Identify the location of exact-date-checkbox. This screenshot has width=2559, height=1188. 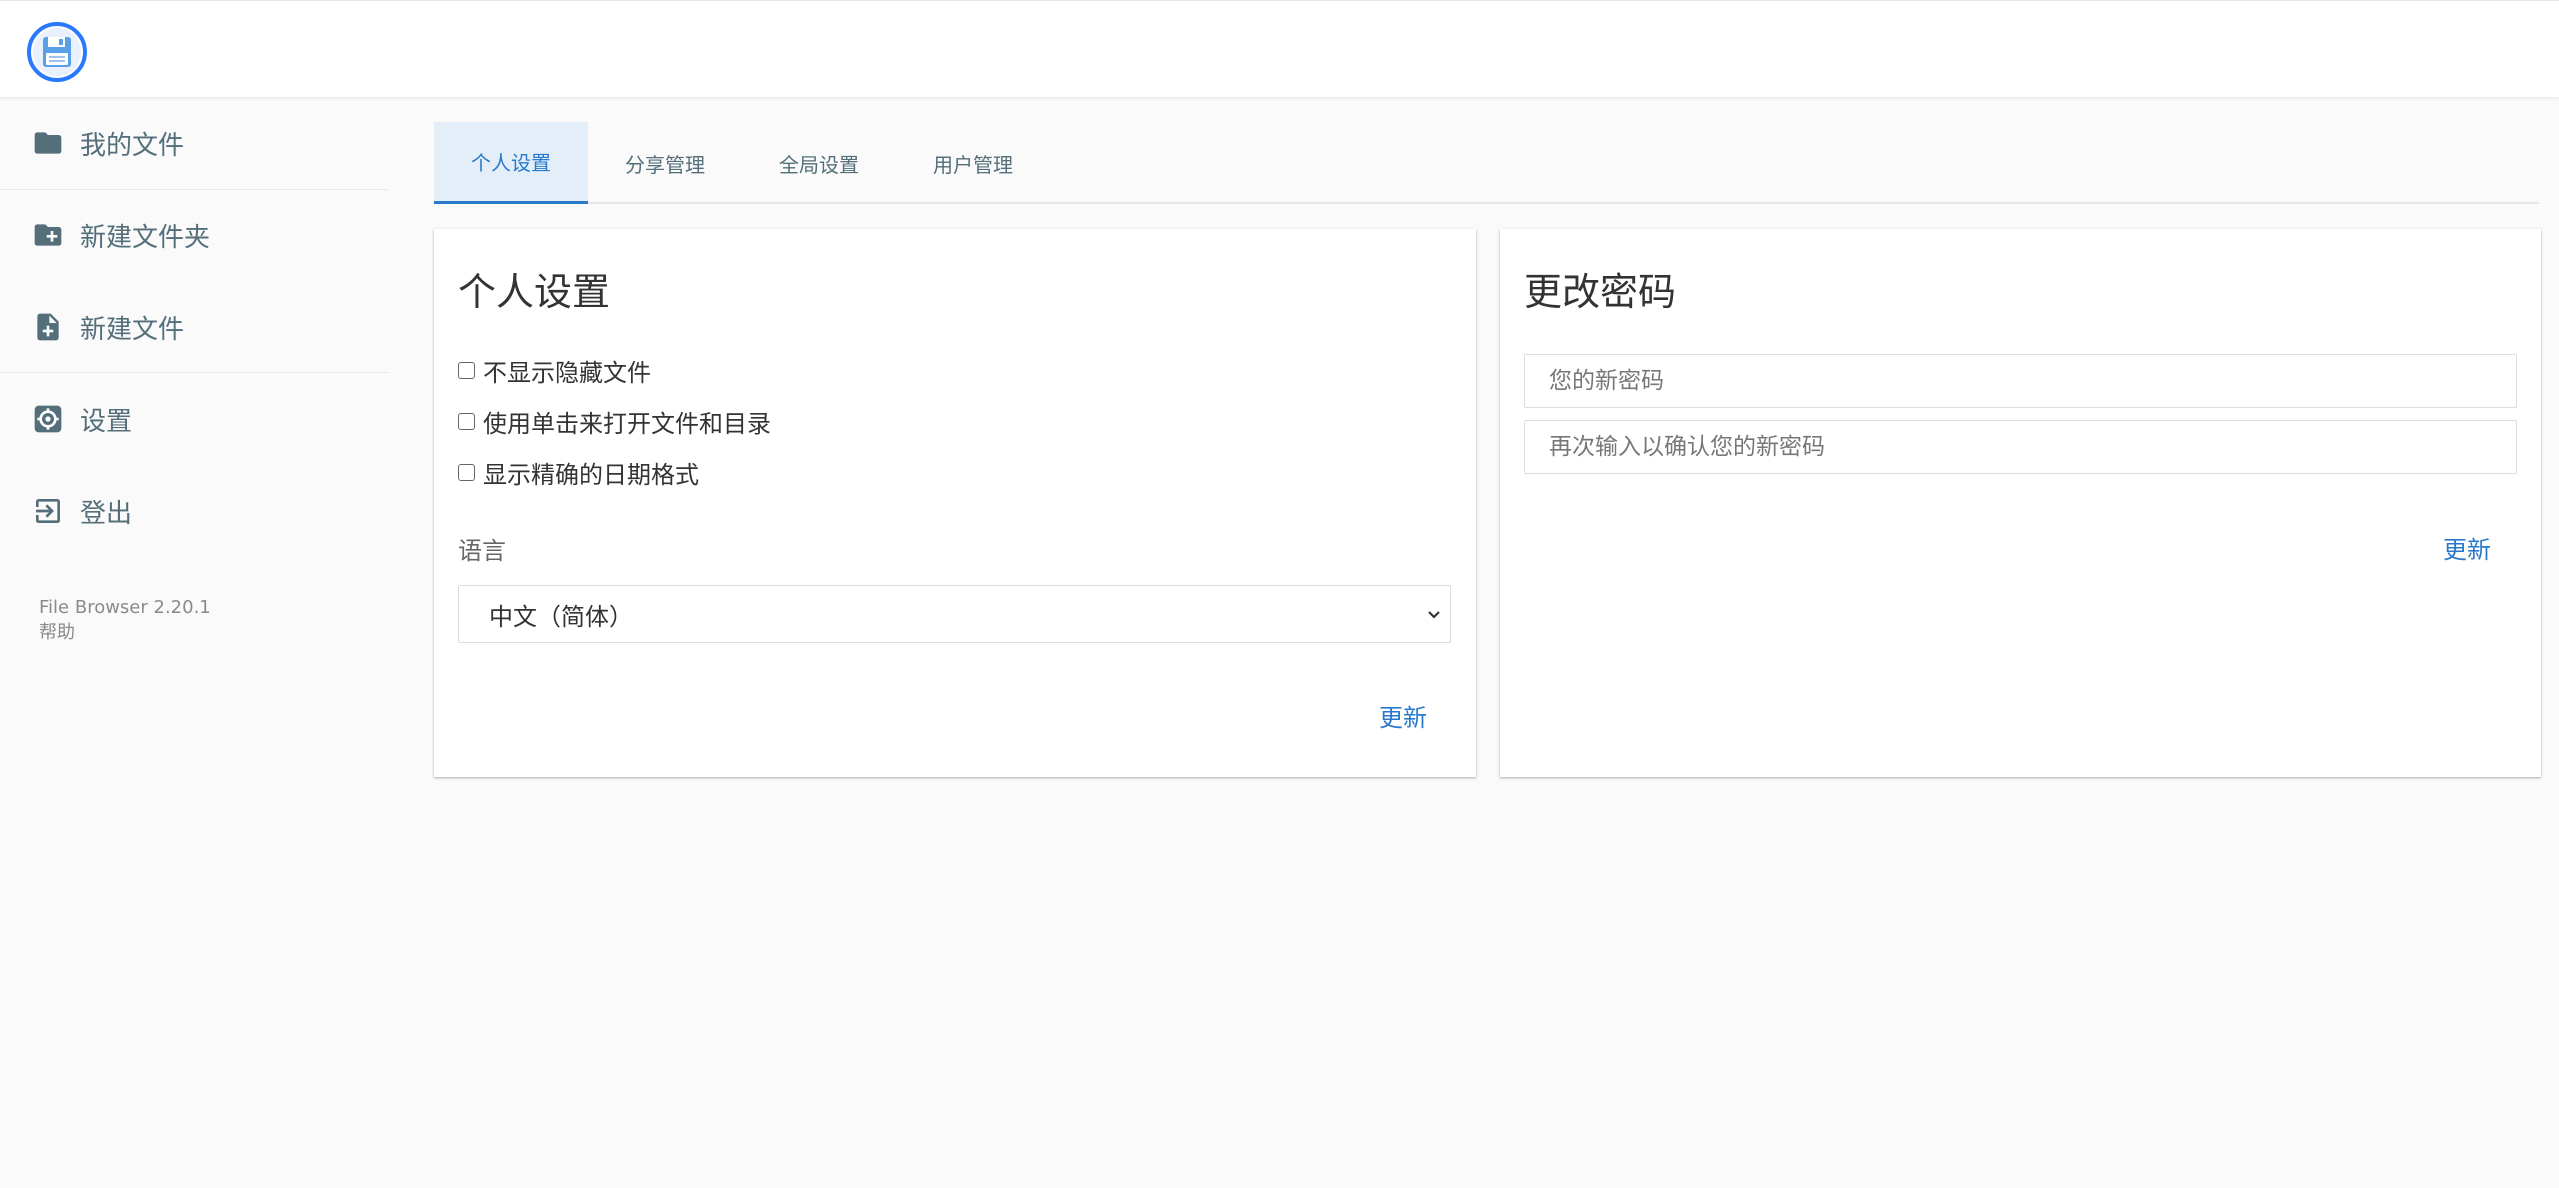
(466, 472).